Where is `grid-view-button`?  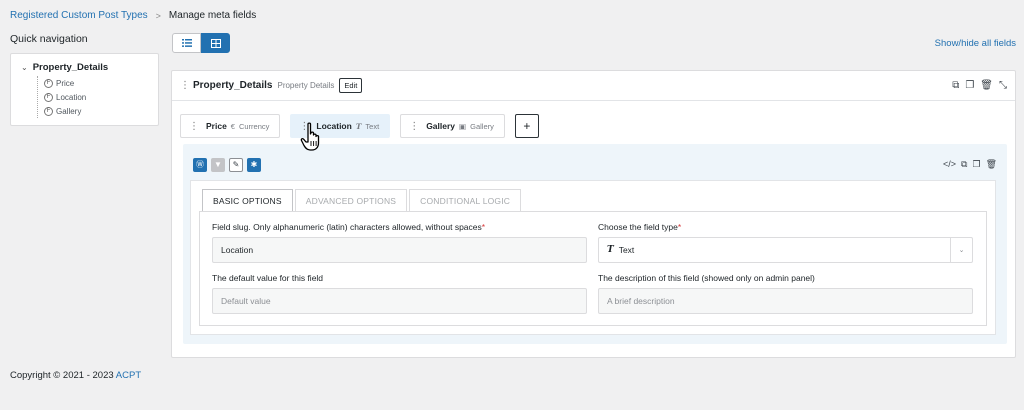
grid-view-button is located at coordinates (215, 43).